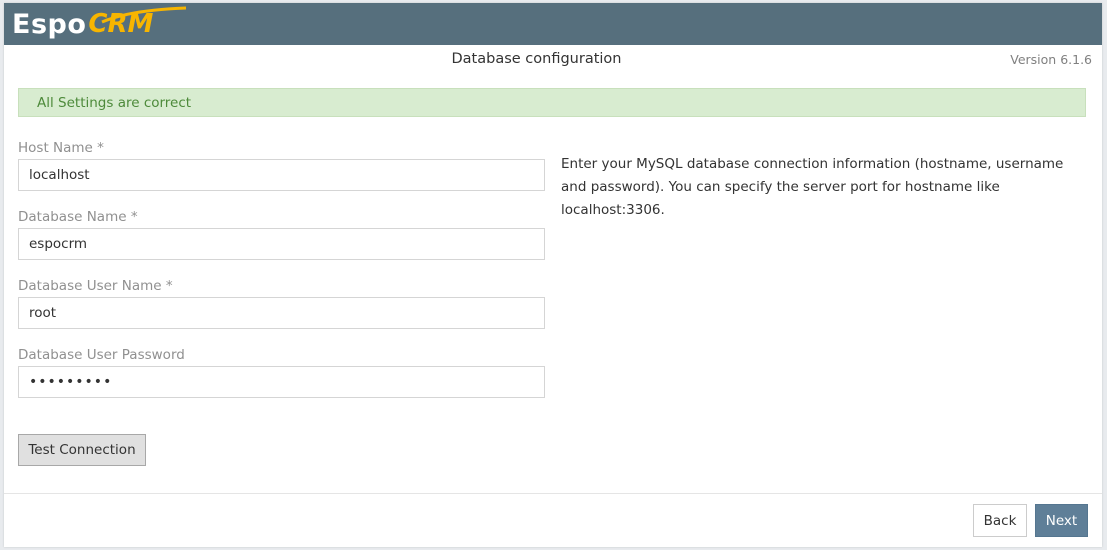 The image size is (1107, 550). Describe the element at coordinates (281, 313) in the screenshot. I see `database-user-name-input` at that location.